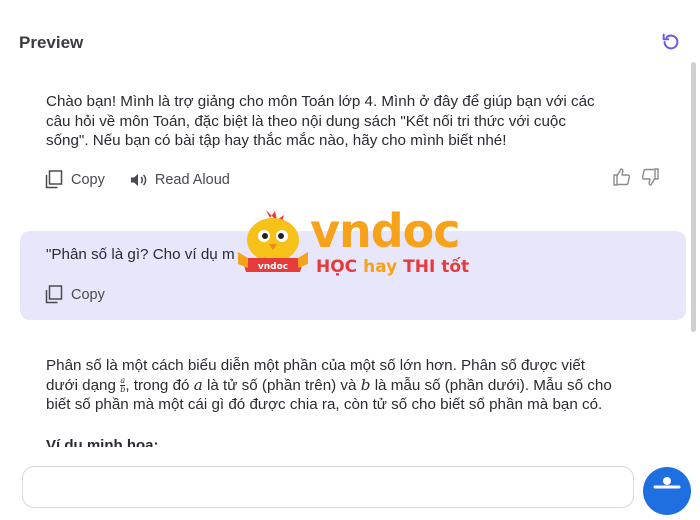  I want to click on logo-tagline: HỌC hay THI tốt, so click(392, 267).